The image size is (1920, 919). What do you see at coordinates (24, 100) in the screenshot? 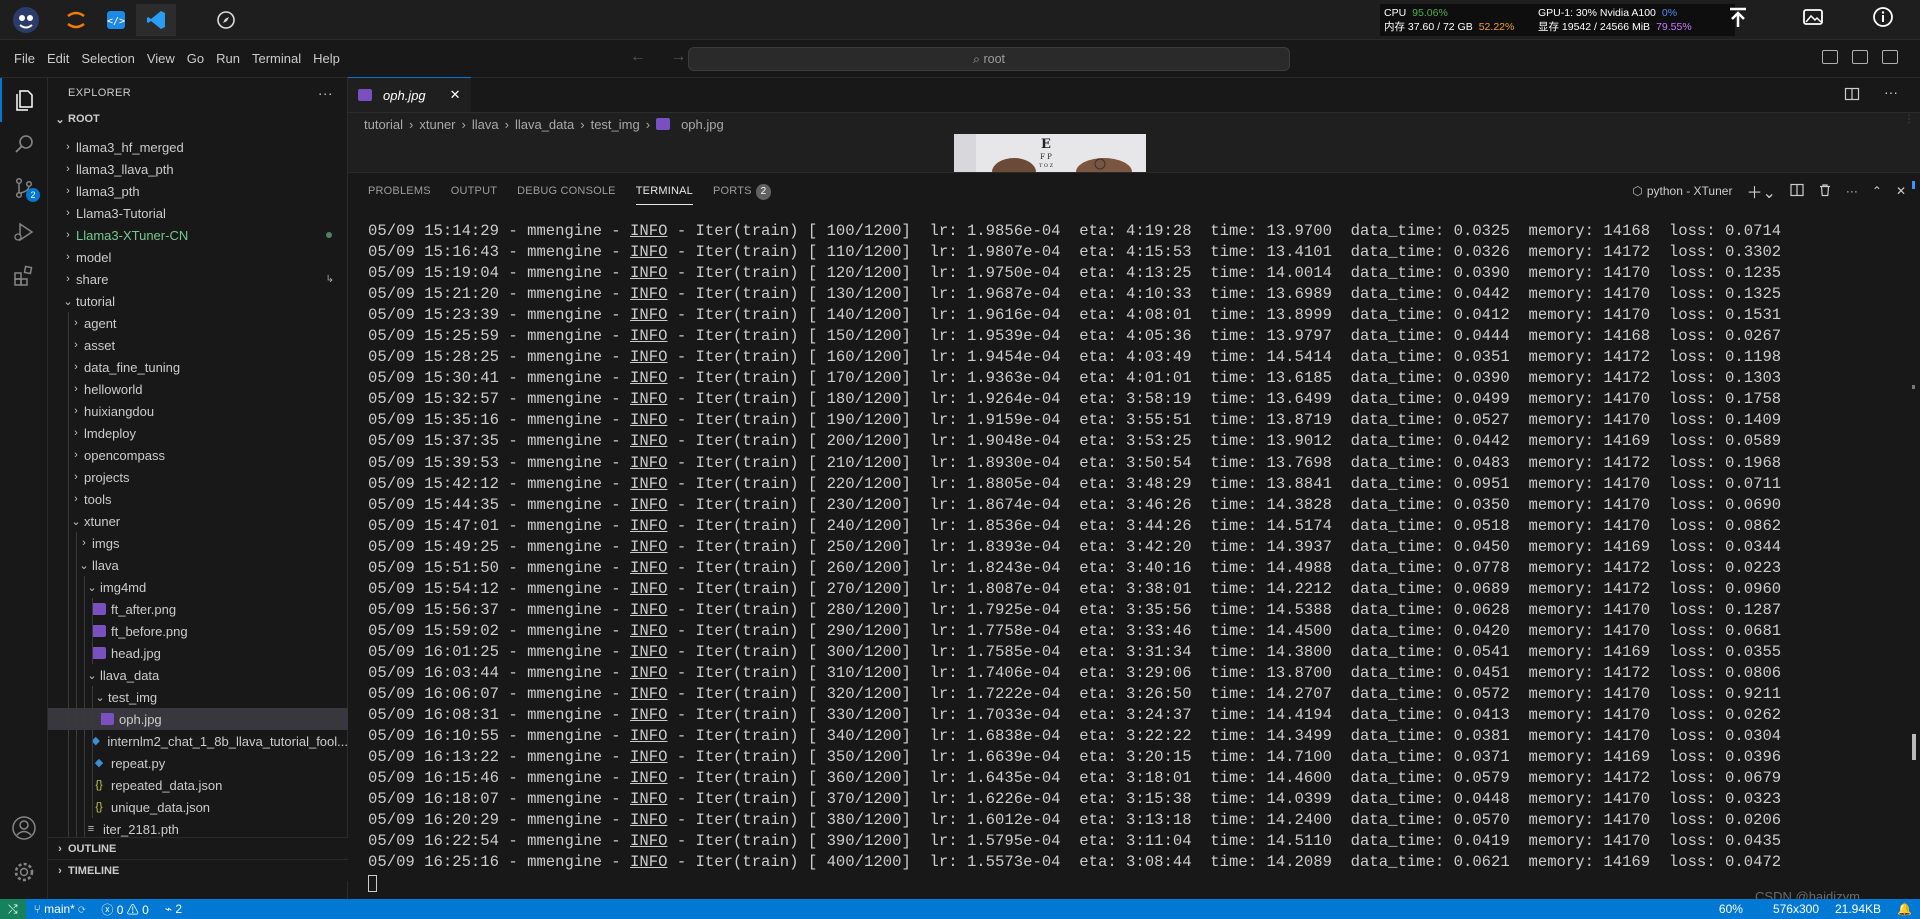
I see `explorer-icon` at bounding box center [24, 100].